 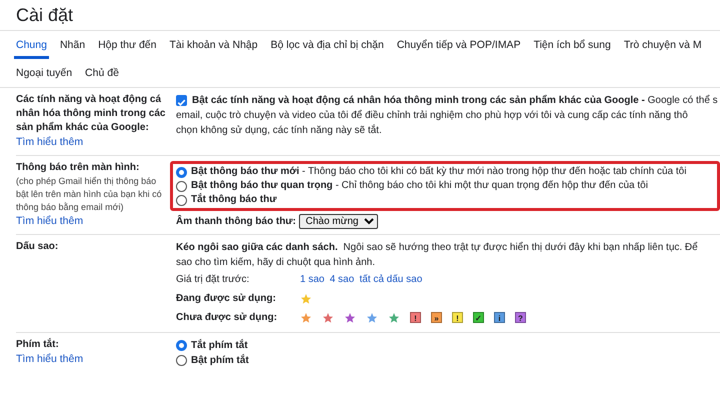 I want to click on feature-description: email, cuộc trò chuyện và video của tôi để điều chỉnh trải nghiệm cho phù hợp với tôi và cung cấp các tính năng thô, so click(x=432, y=115).